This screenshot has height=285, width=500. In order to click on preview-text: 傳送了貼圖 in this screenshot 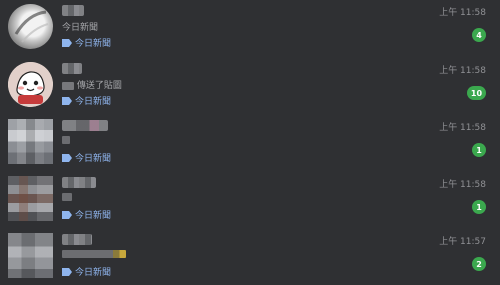, I will do `click(99, 86)`.